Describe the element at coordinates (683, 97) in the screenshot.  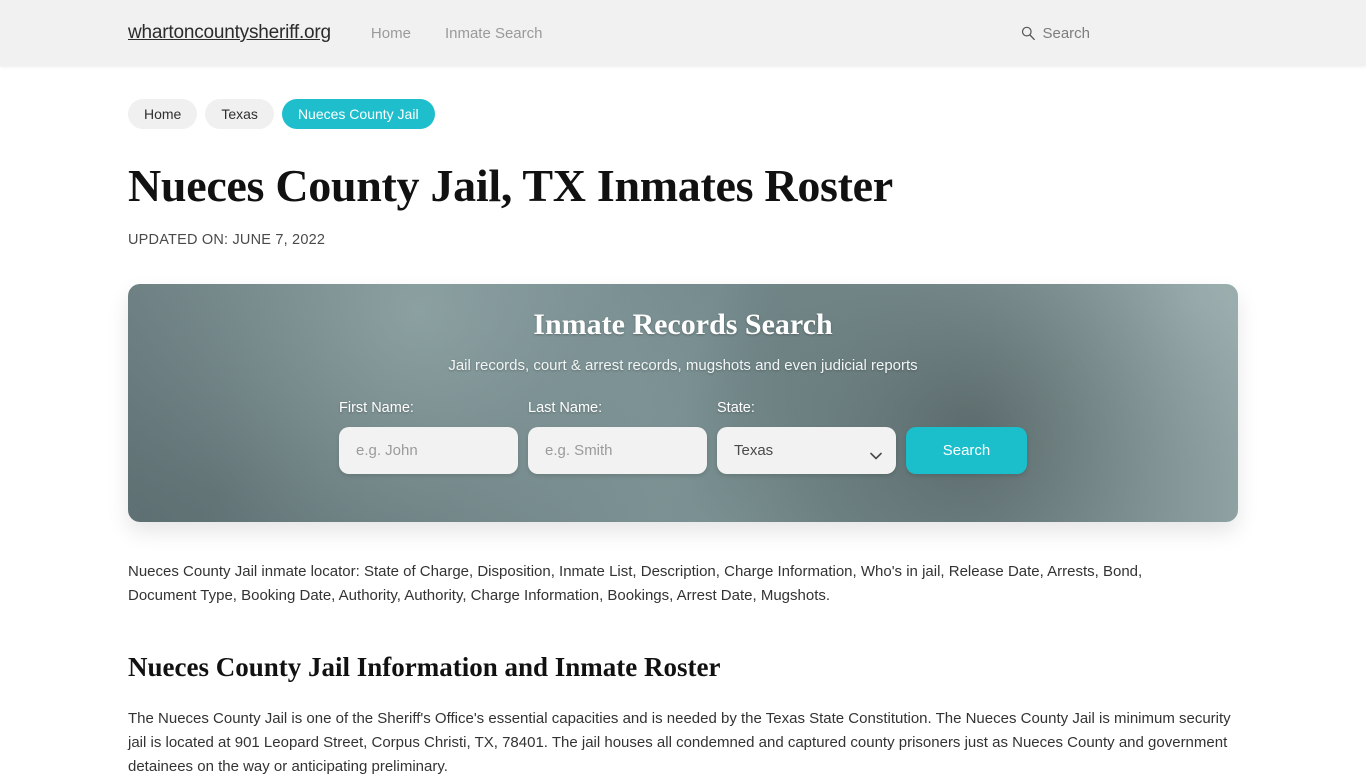
I see `breadcrumb: Home Texas Nueces County Jail` at that location.